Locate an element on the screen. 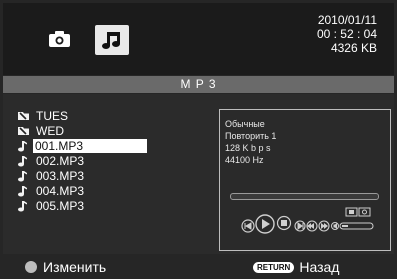 The image size is (397, 279). music-icon is located at coordinates (112, 40).